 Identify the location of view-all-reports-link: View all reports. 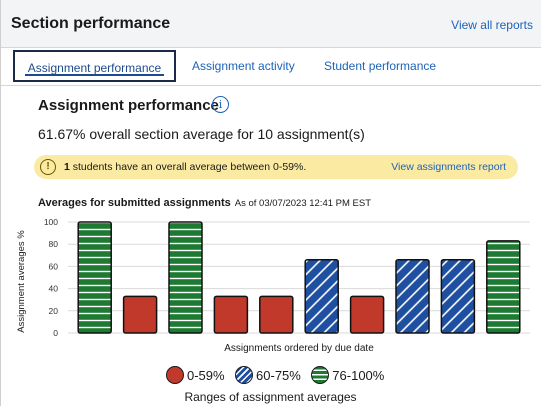
(492, 25).